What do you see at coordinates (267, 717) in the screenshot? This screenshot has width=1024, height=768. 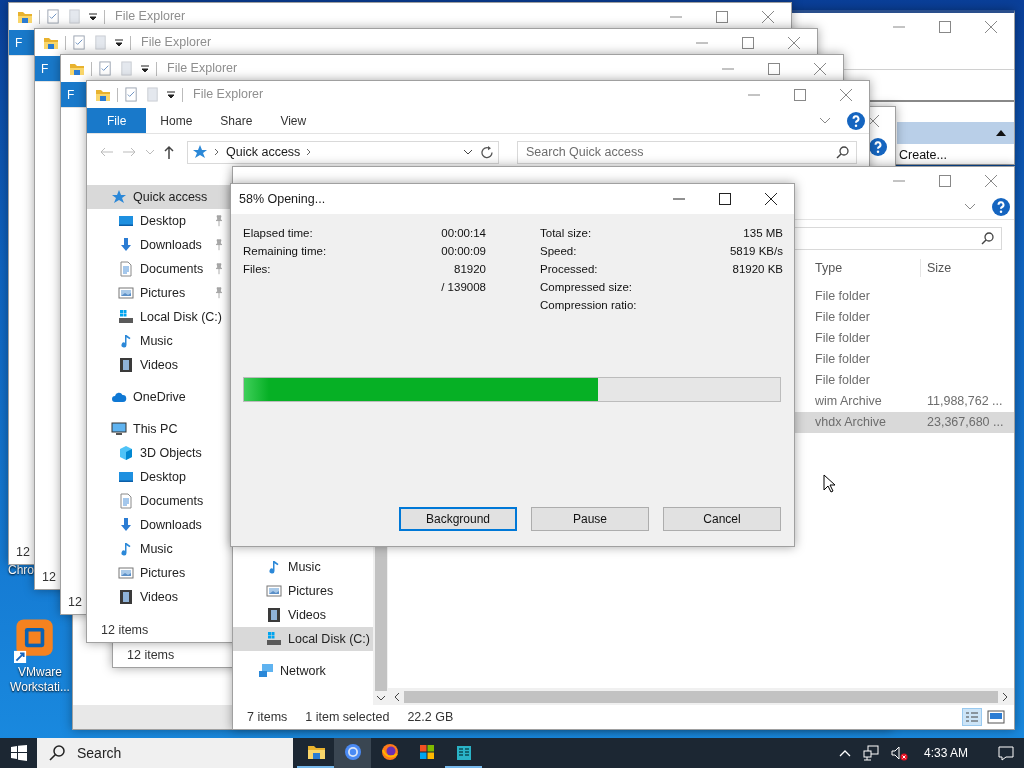 I see `status-text: 7 items` at bounding box center [267, 717].